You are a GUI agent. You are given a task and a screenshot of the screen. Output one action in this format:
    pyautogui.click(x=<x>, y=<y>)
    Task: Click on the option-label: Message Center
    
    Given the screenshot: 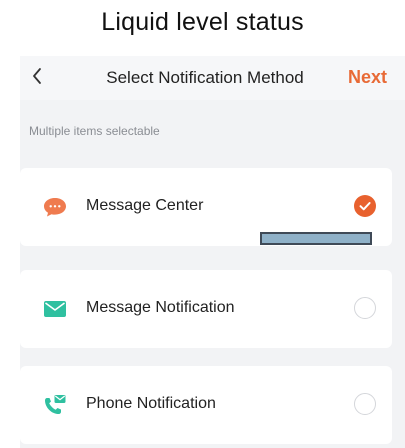 What is the action you would take?
    pyautogui.click(x=145, y=205)
    